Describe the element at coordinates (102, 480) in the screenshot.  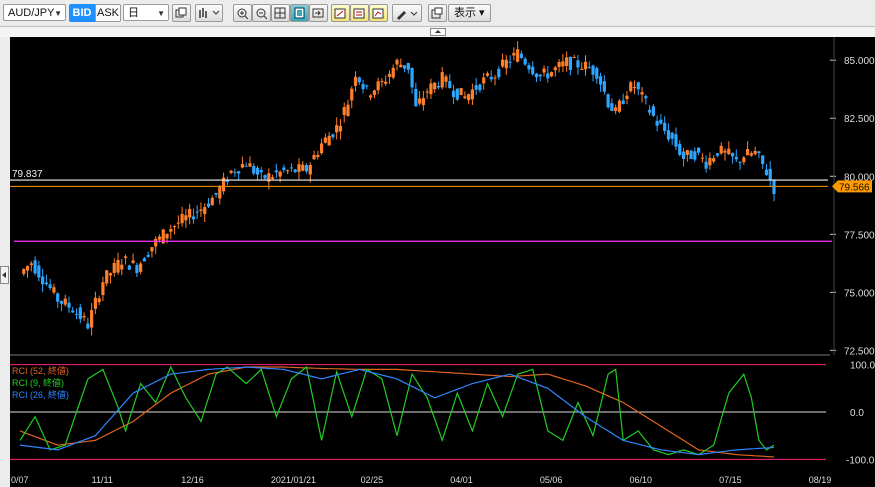
I see `time-axis-label: 11/11` at that location.